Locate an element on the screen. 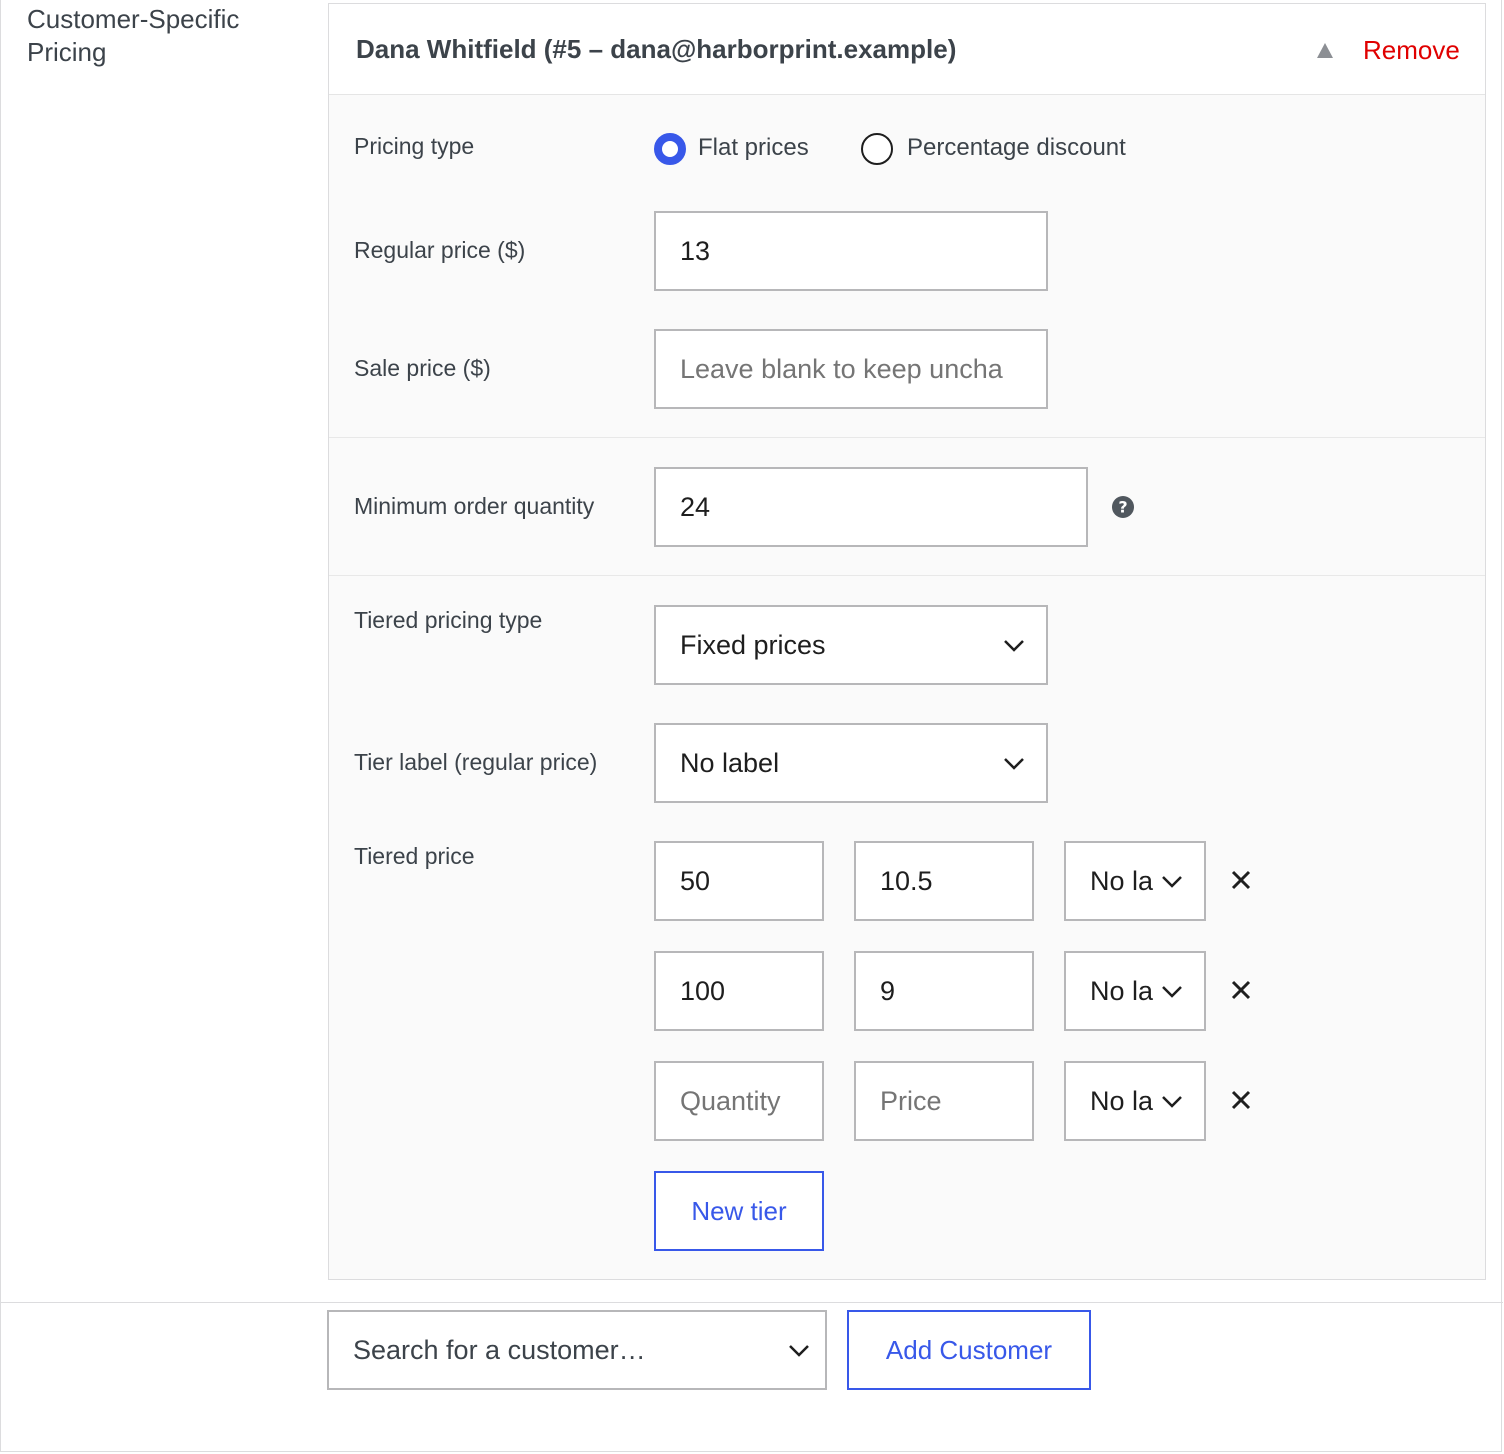  regular-price-input: 13 is located at coordinates (851, 251).